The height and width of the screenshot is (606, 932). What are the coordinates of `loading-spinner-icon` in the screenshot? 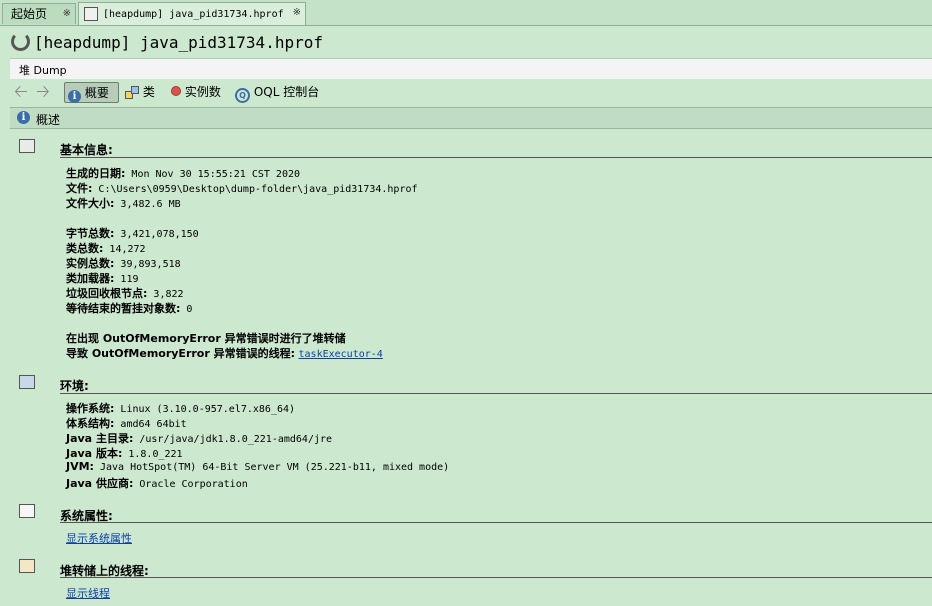 It's located at (20, 41).